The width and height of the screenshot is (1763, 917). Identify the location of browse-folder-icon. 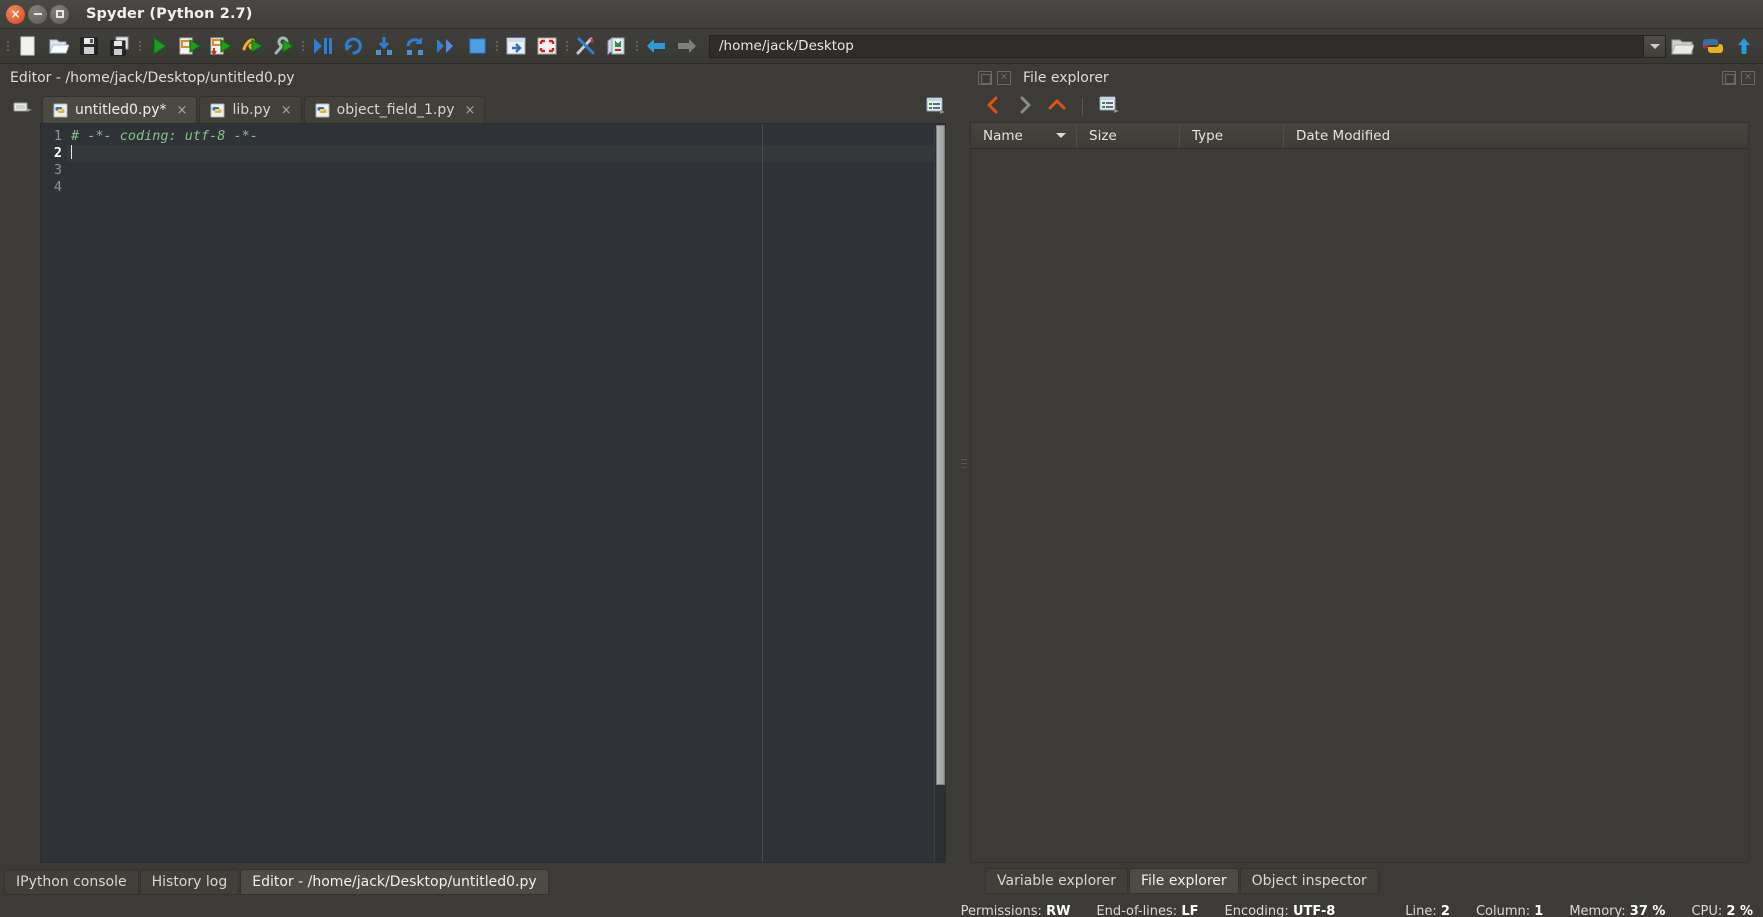
(1682, 46).